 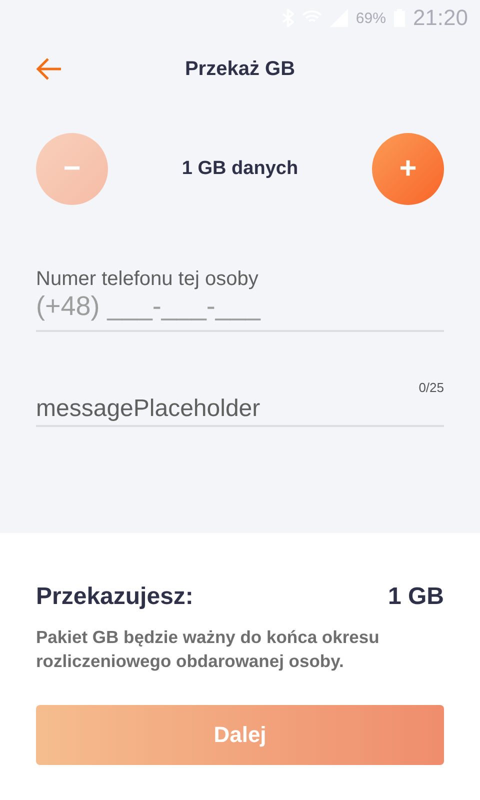 I want to click on message-field: messagePlaceholder, so click(x=240, y=411).